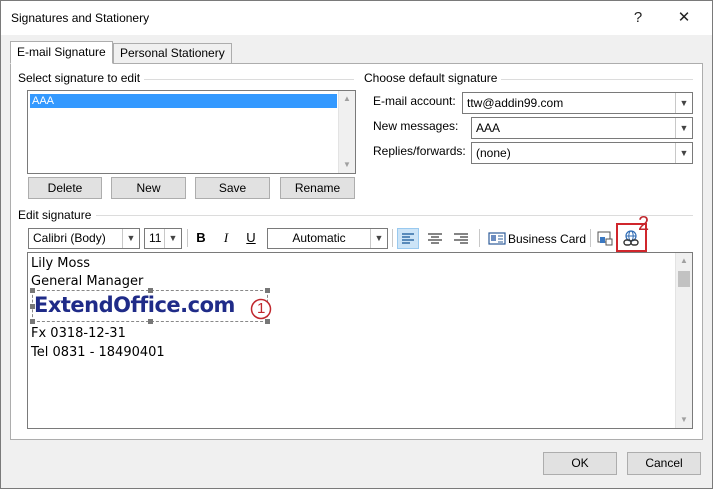 The width and height of the screenshot is (713, 489). I want to click on cancel-button: Cancel, so click(664, 463).